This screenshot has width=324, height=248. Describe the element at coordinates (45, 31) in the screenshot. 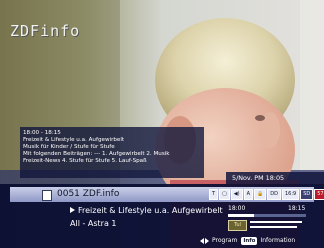

I see `channel-logo: ZDFinfo` at that location.